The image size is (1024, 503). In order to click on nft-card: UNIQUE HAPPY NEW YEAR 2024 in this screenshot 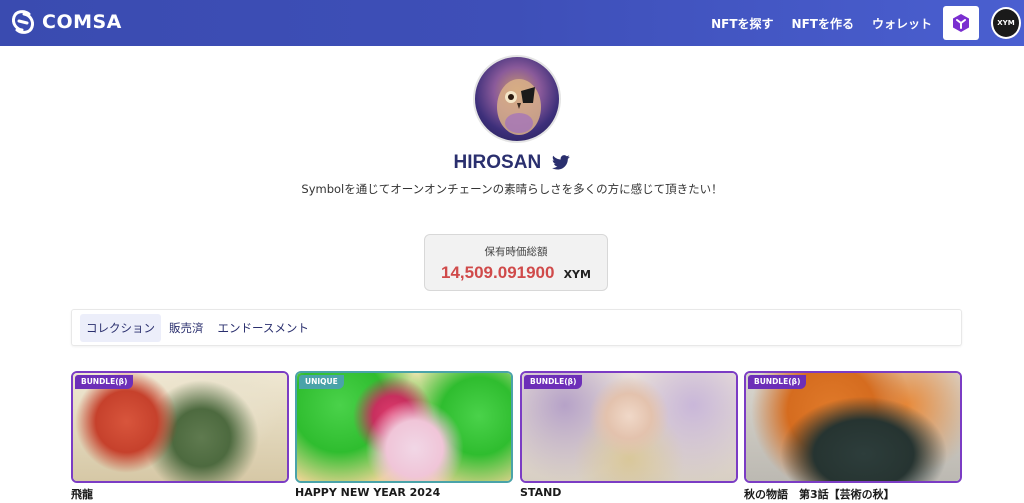, I will do `click(404, 435)`.